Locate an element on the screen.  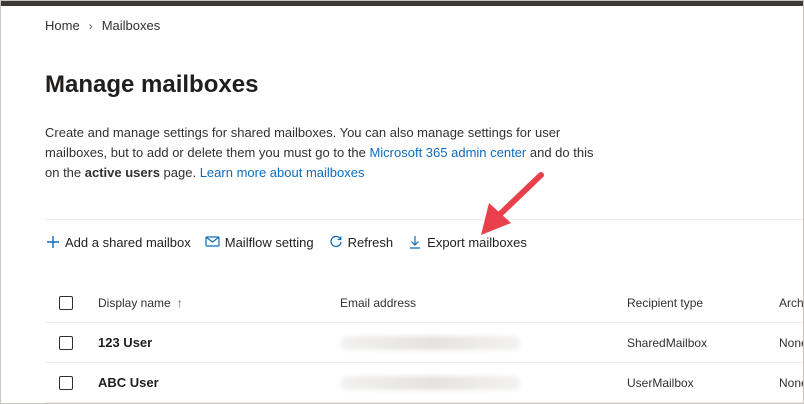
breadcrumb-home: Home is located at coordinates (62, 25).